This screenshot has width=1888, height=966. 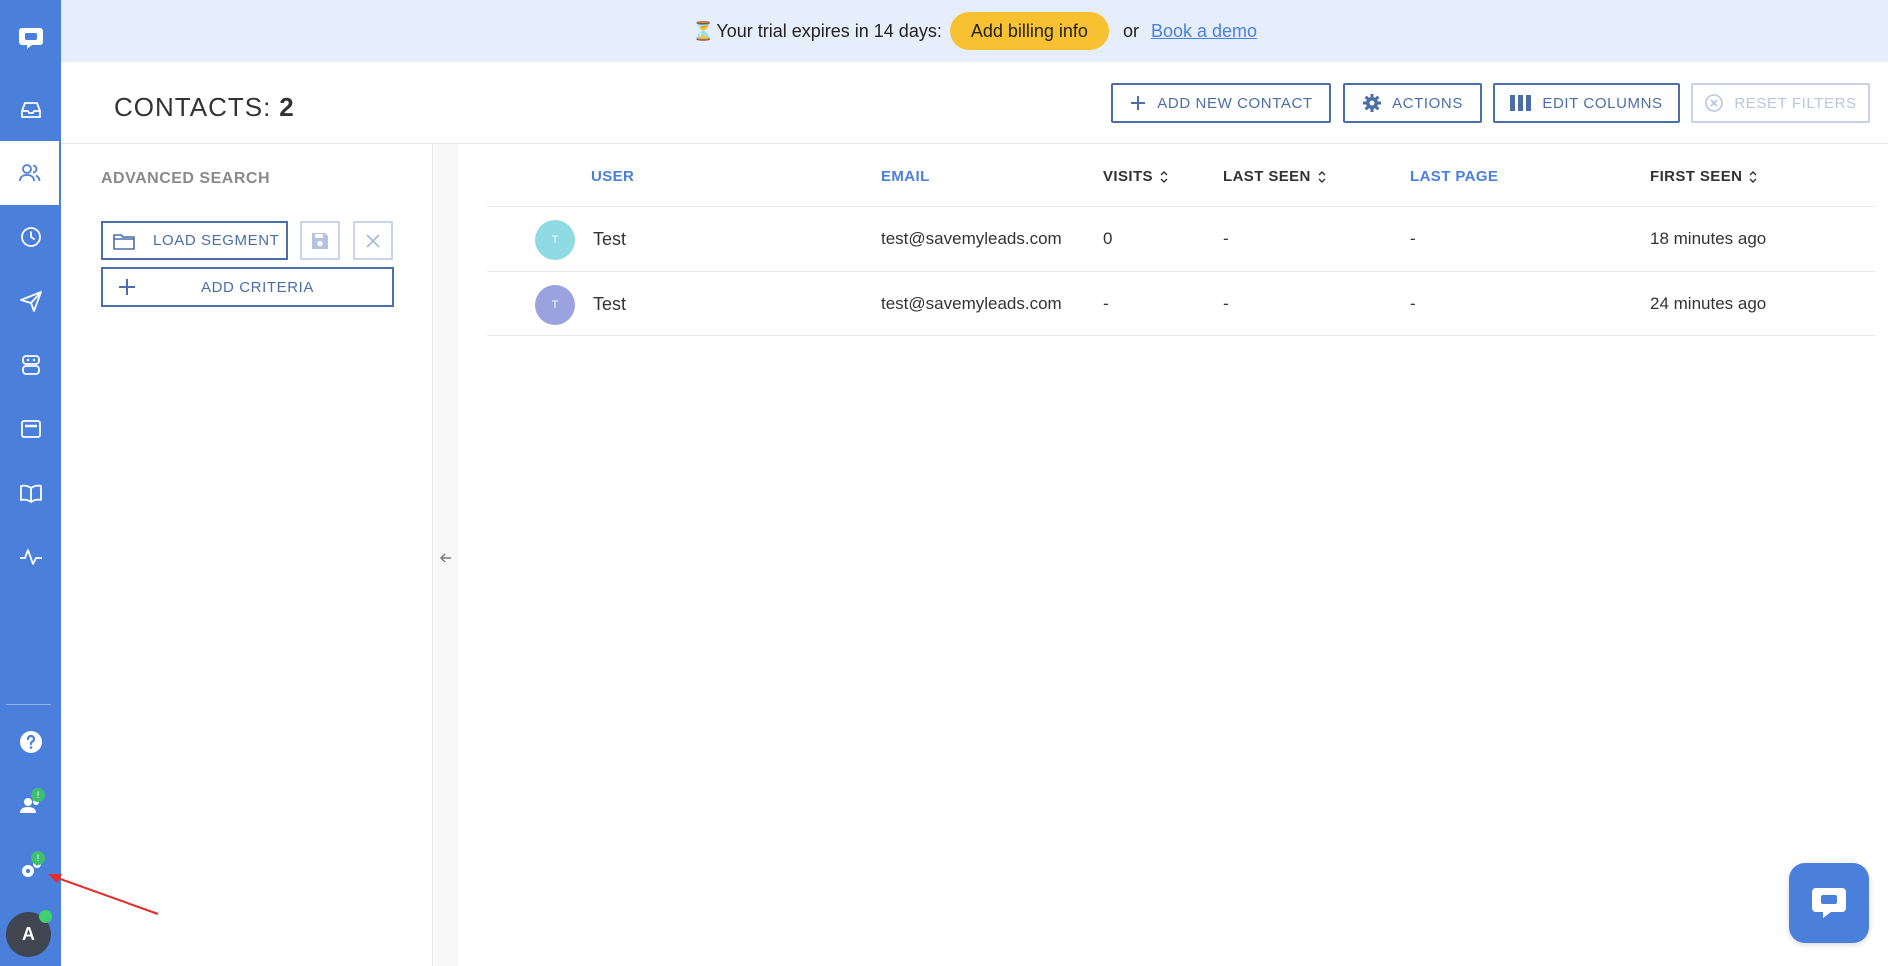 What do you see at coordinates (216, 240) in the screenshot?
I see `load-segment-label: LOAD SEGMENT` at bounding box center [216, 240].